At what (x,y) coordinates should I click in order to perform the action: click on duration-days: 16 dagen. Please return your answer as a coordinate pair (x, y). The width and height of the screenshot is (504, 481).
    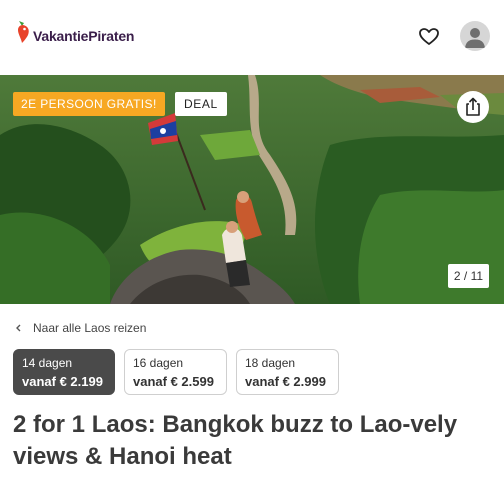
    Looking at the image, I should click on (158, 363).